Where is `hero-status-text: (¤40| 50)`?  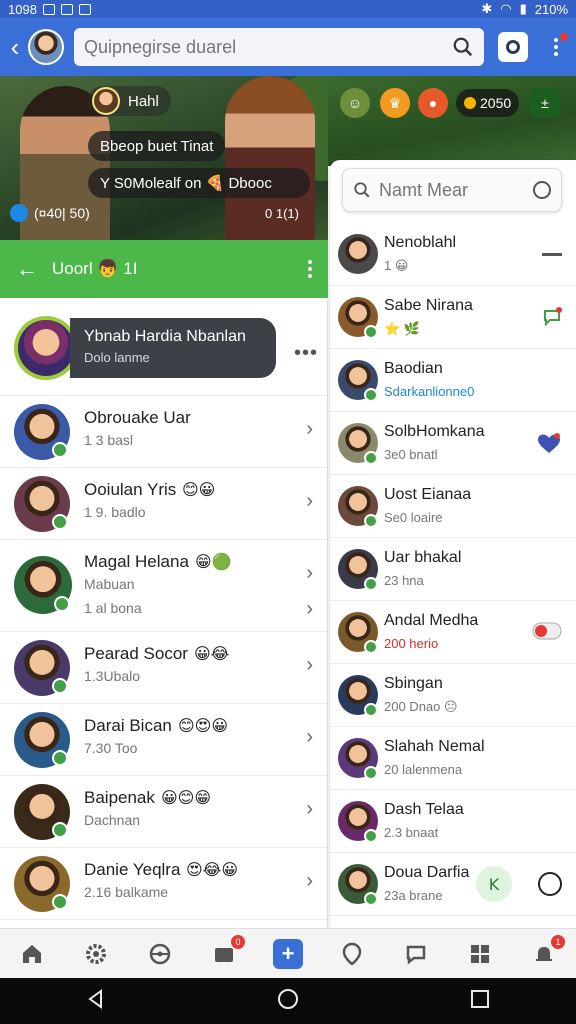
hero-status-text: (¤40| 50) is located at coordinates (62, 213).